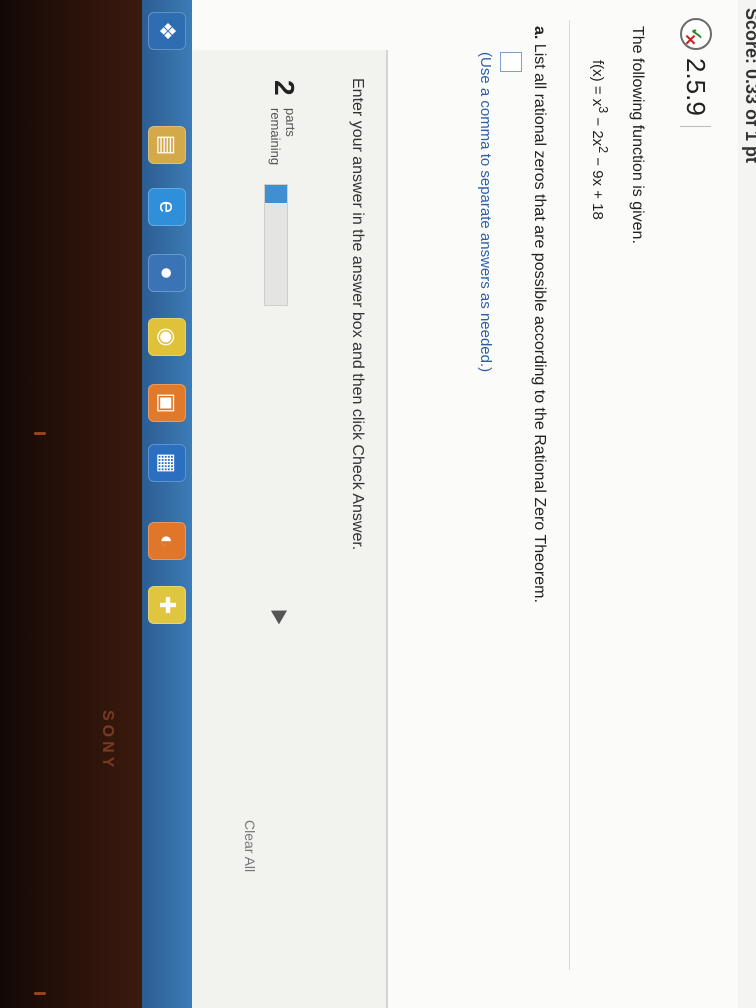  What do you see at coordinates (167, 273) in the screenshot?
I see `media-player-icon: ●` at bounding box center [167, 273].